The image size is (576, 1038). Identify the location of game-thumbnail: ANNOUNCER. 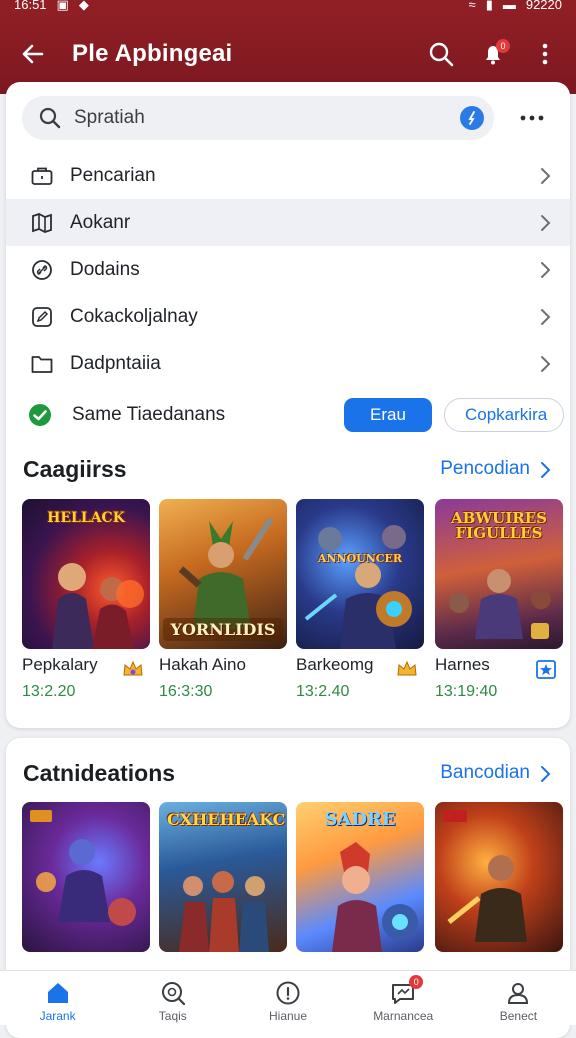
(360, 574).